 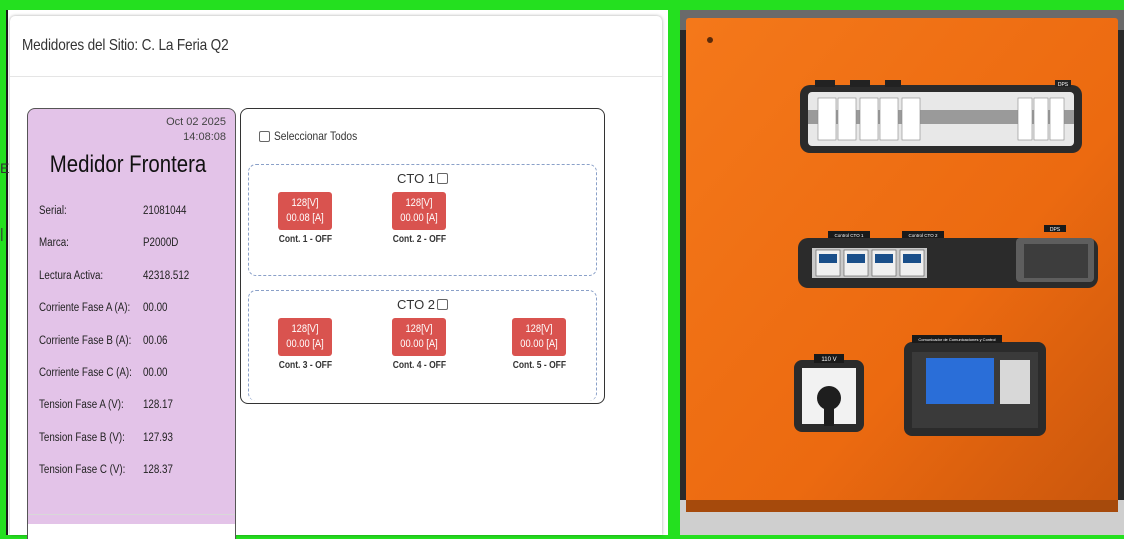 I want to click on contactor-label: Cont. 1 - OFF, so click(x=305, y=239).